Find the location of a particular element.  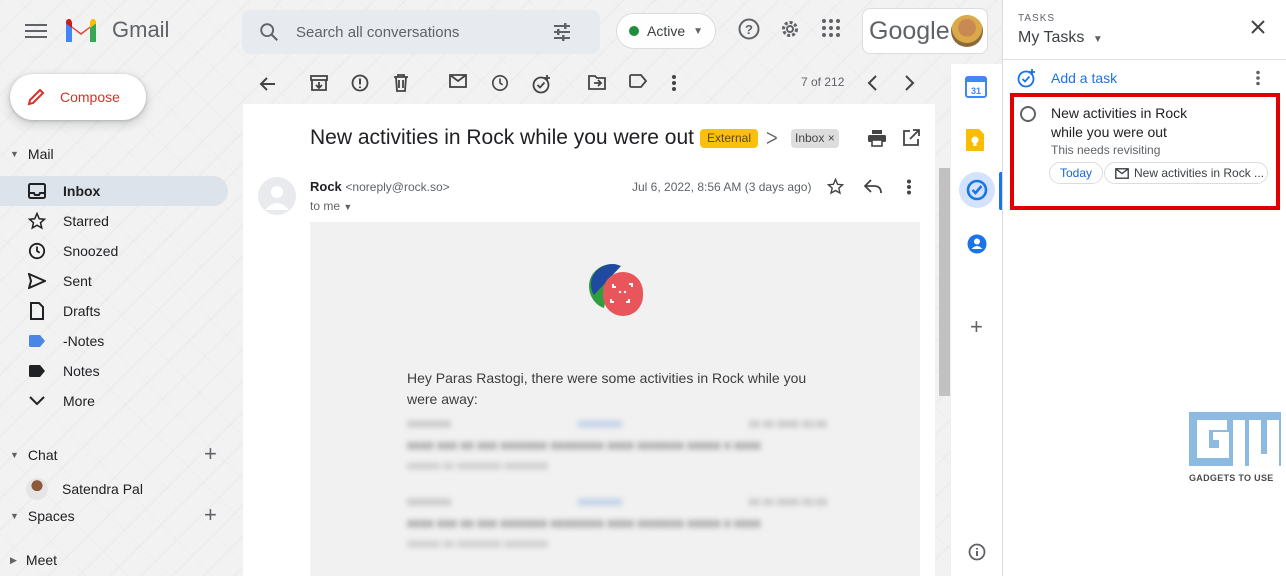

tasks-icon is located at coordinates (977, 190).